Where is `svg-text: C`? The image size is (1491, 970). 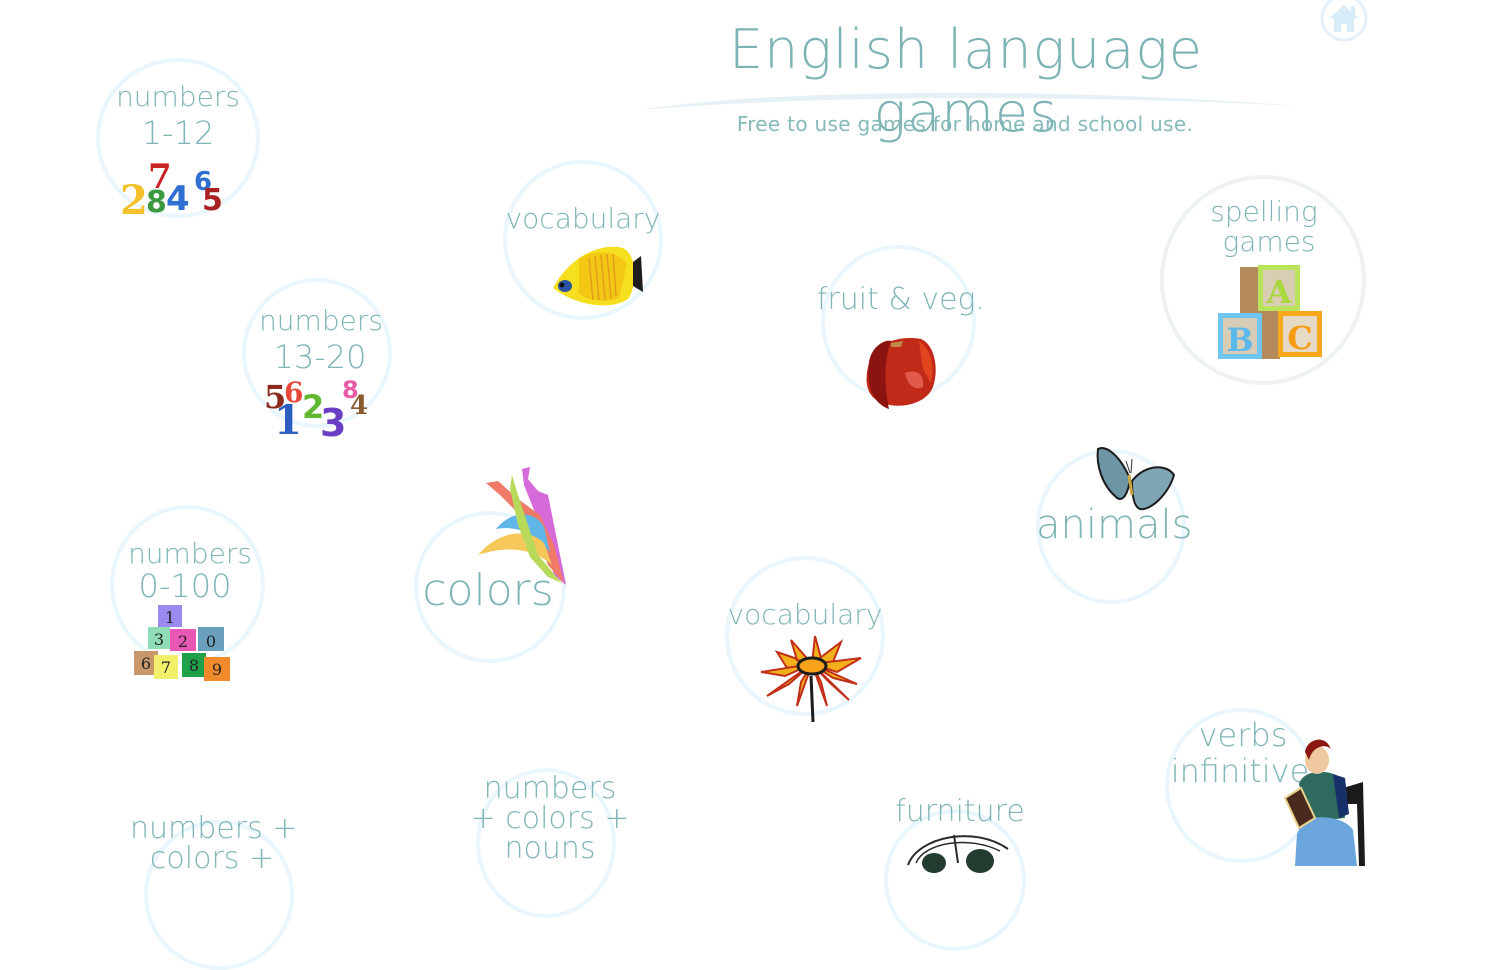 svg-text: C is located at coordinates (1299, 338).